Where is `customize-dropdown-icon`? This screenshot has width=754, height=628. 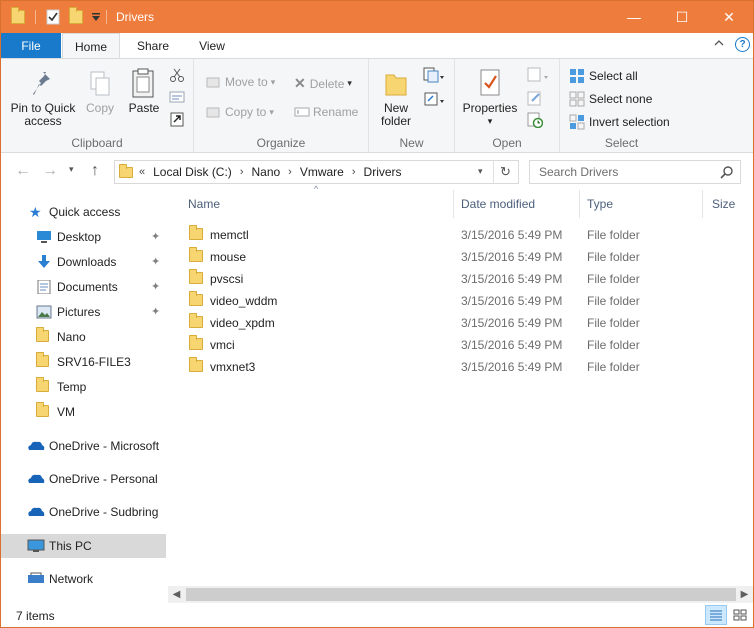
customize-dropdown-icon is located at coordinates (96, 17).